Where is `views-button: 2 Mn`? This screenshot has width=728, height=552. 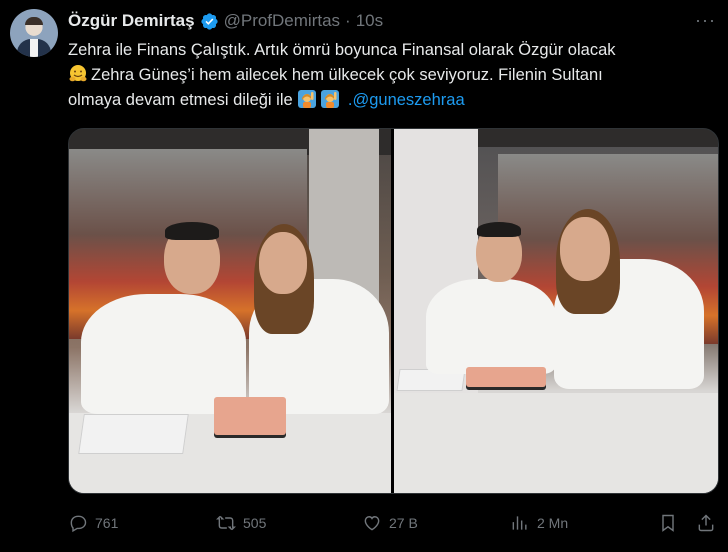
views-button: 2 Mn is located at coordinates (539, 523).